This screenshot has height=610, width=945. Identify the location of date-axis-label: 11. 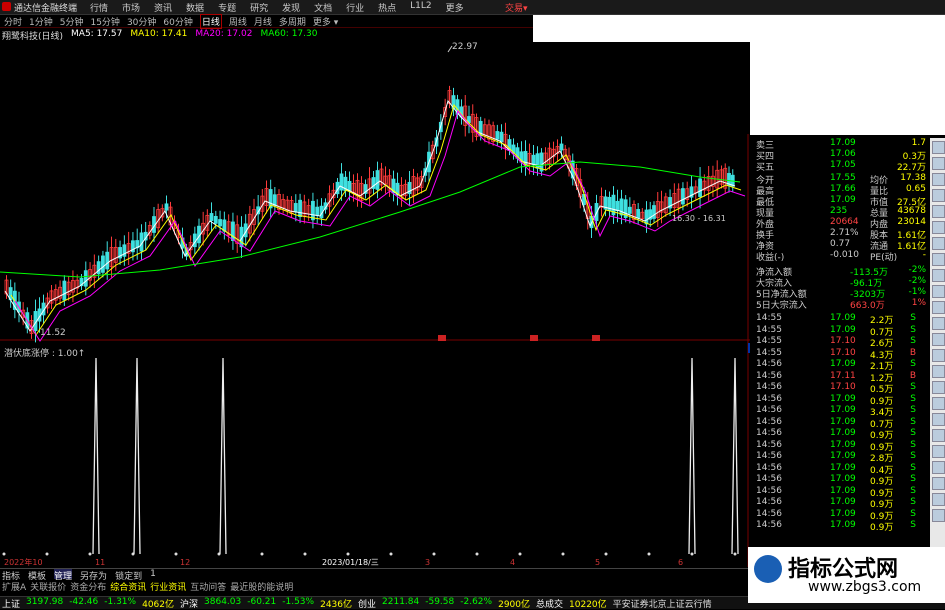
(100, 562).